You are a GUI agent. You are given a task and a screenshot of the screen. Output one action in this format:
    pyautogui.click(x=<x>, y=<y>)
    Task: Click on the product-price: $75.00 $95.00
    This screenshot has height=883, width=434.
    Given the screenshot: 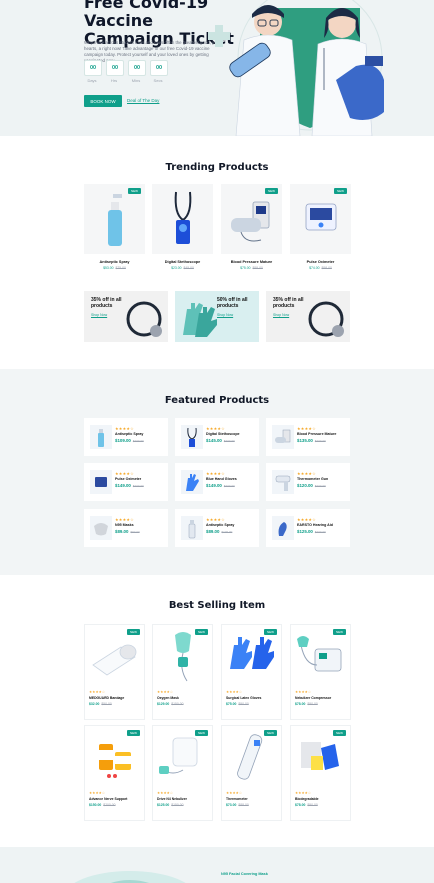 What is the action you would take?
    pyautogui.click(x=251, y=268)
    